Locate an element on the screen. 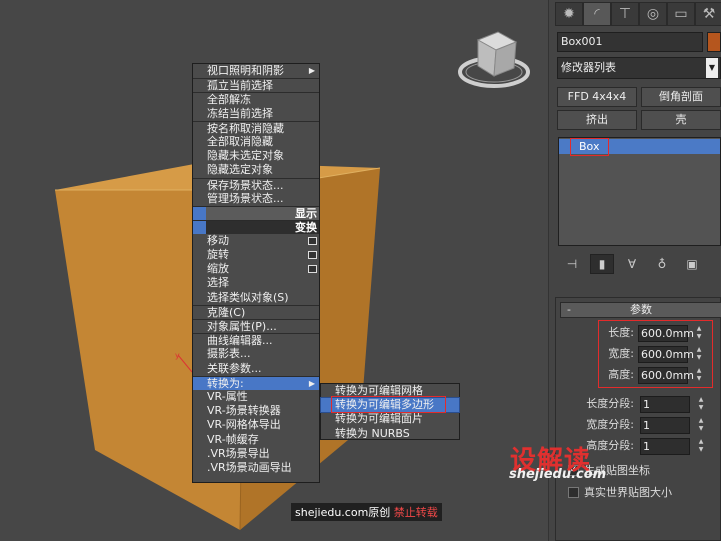 Image resolution: width=721 pixels, height=541 pixels. menu-item-vr-mesh-export: VR-网格体导出 is located at coordinates (256, 425).